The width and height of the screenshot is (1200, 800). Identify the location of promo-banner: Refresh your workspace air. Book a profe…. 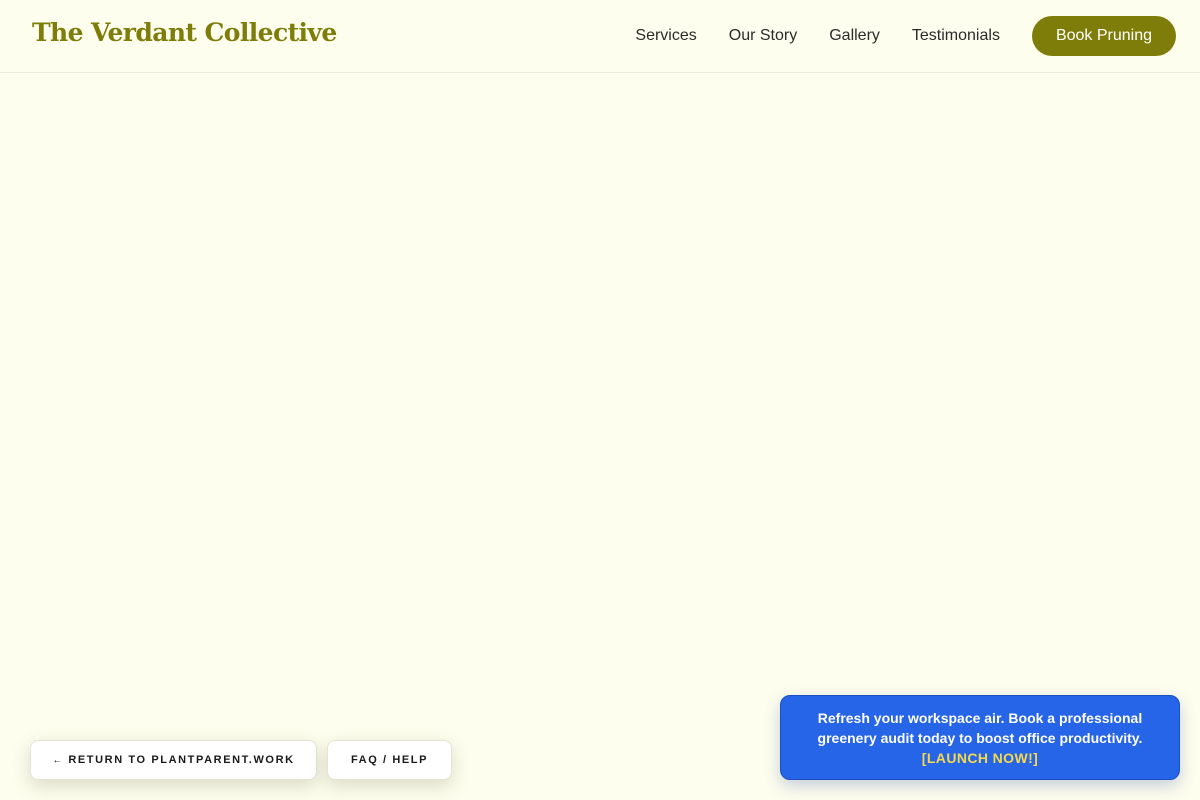
(980, 737).